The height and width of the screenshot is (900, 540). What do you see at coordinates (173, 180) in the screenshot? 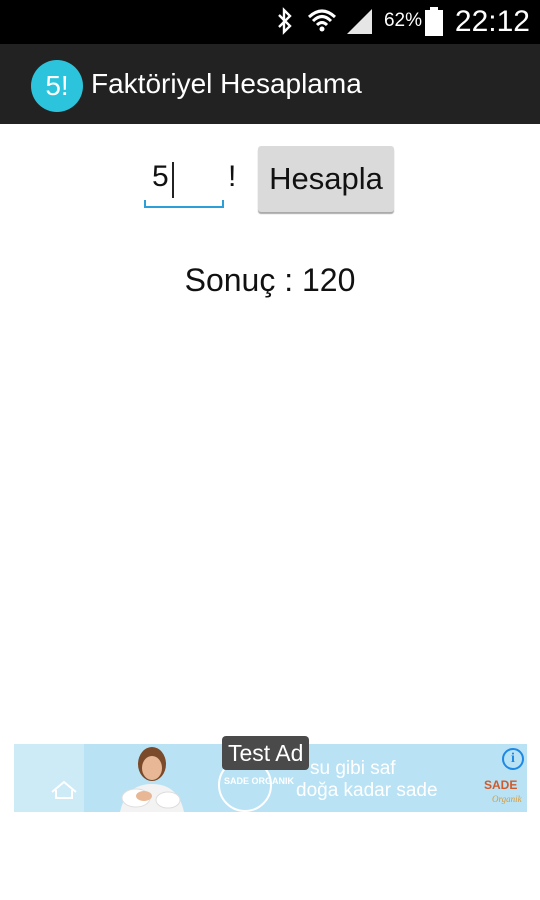
I see `text-cursor` at bounding box center [173, 180].